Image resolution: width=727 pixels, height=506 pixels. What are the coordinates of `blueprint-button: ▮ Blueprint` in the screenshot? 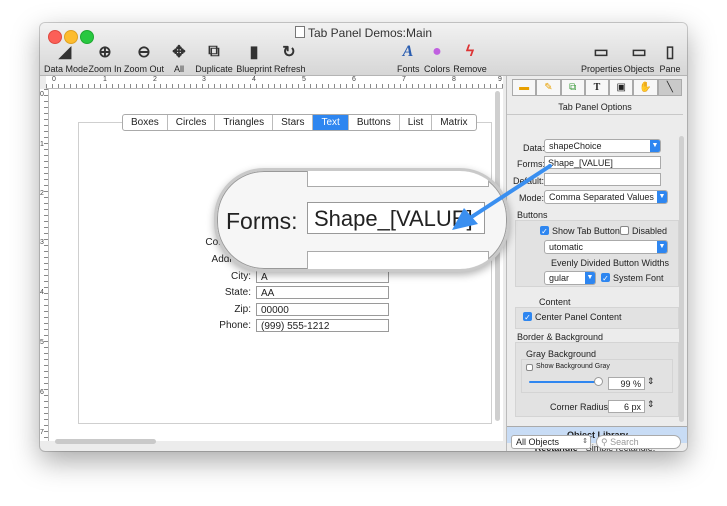 It's located at (254, 58).